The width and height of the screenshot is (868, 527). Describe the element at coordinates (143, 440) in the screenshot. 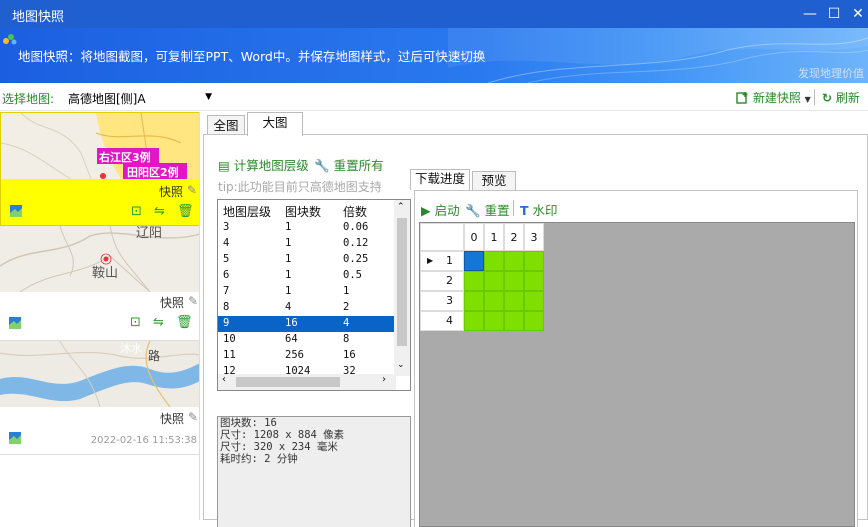

I see `snapshot-date: 2022-02-16 11:53:38` at that location.